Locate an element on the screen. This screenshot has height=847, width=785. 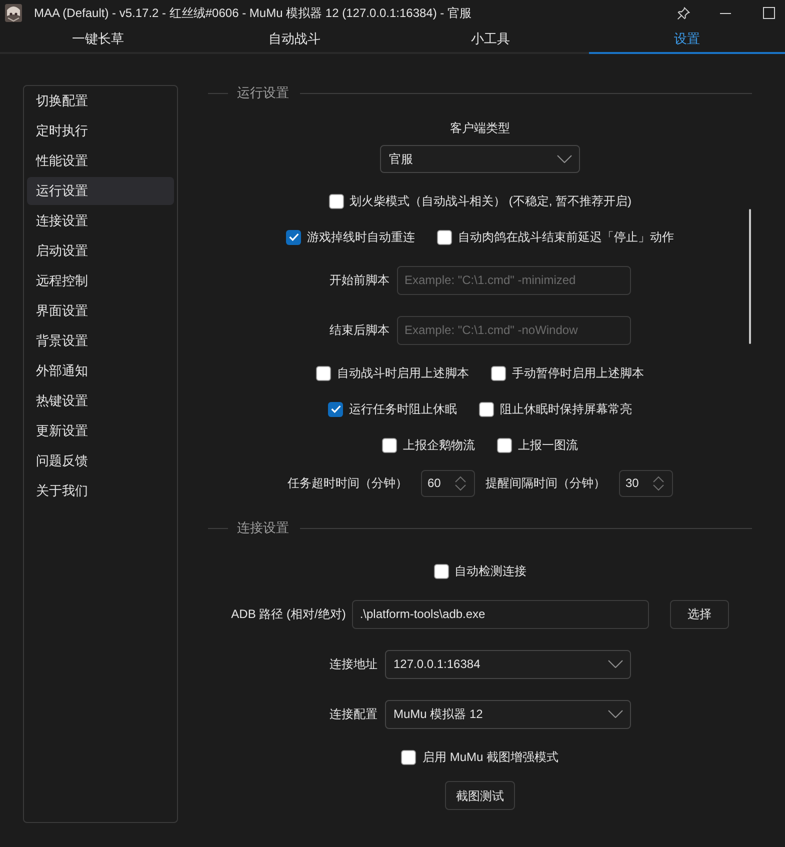
sidebar-item: 切换配置 is located at coordinates (100, 101).